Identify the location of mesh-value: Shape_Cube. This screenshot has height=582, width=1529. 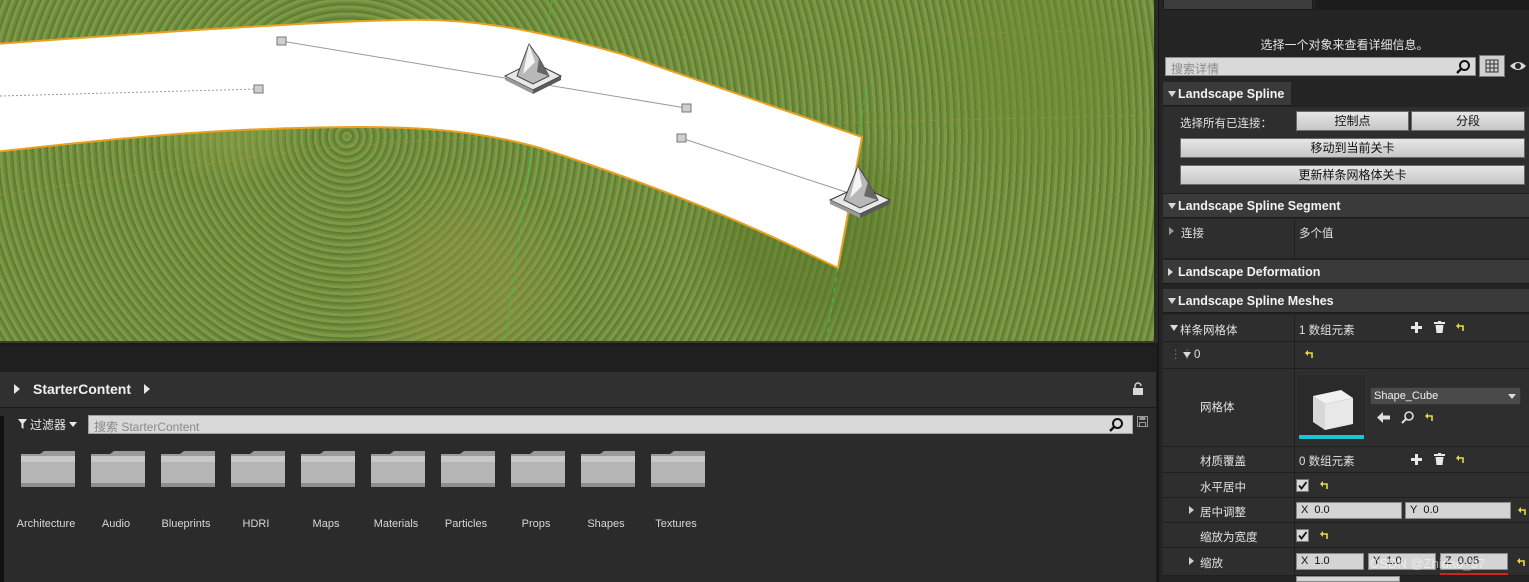
(1406, 396).